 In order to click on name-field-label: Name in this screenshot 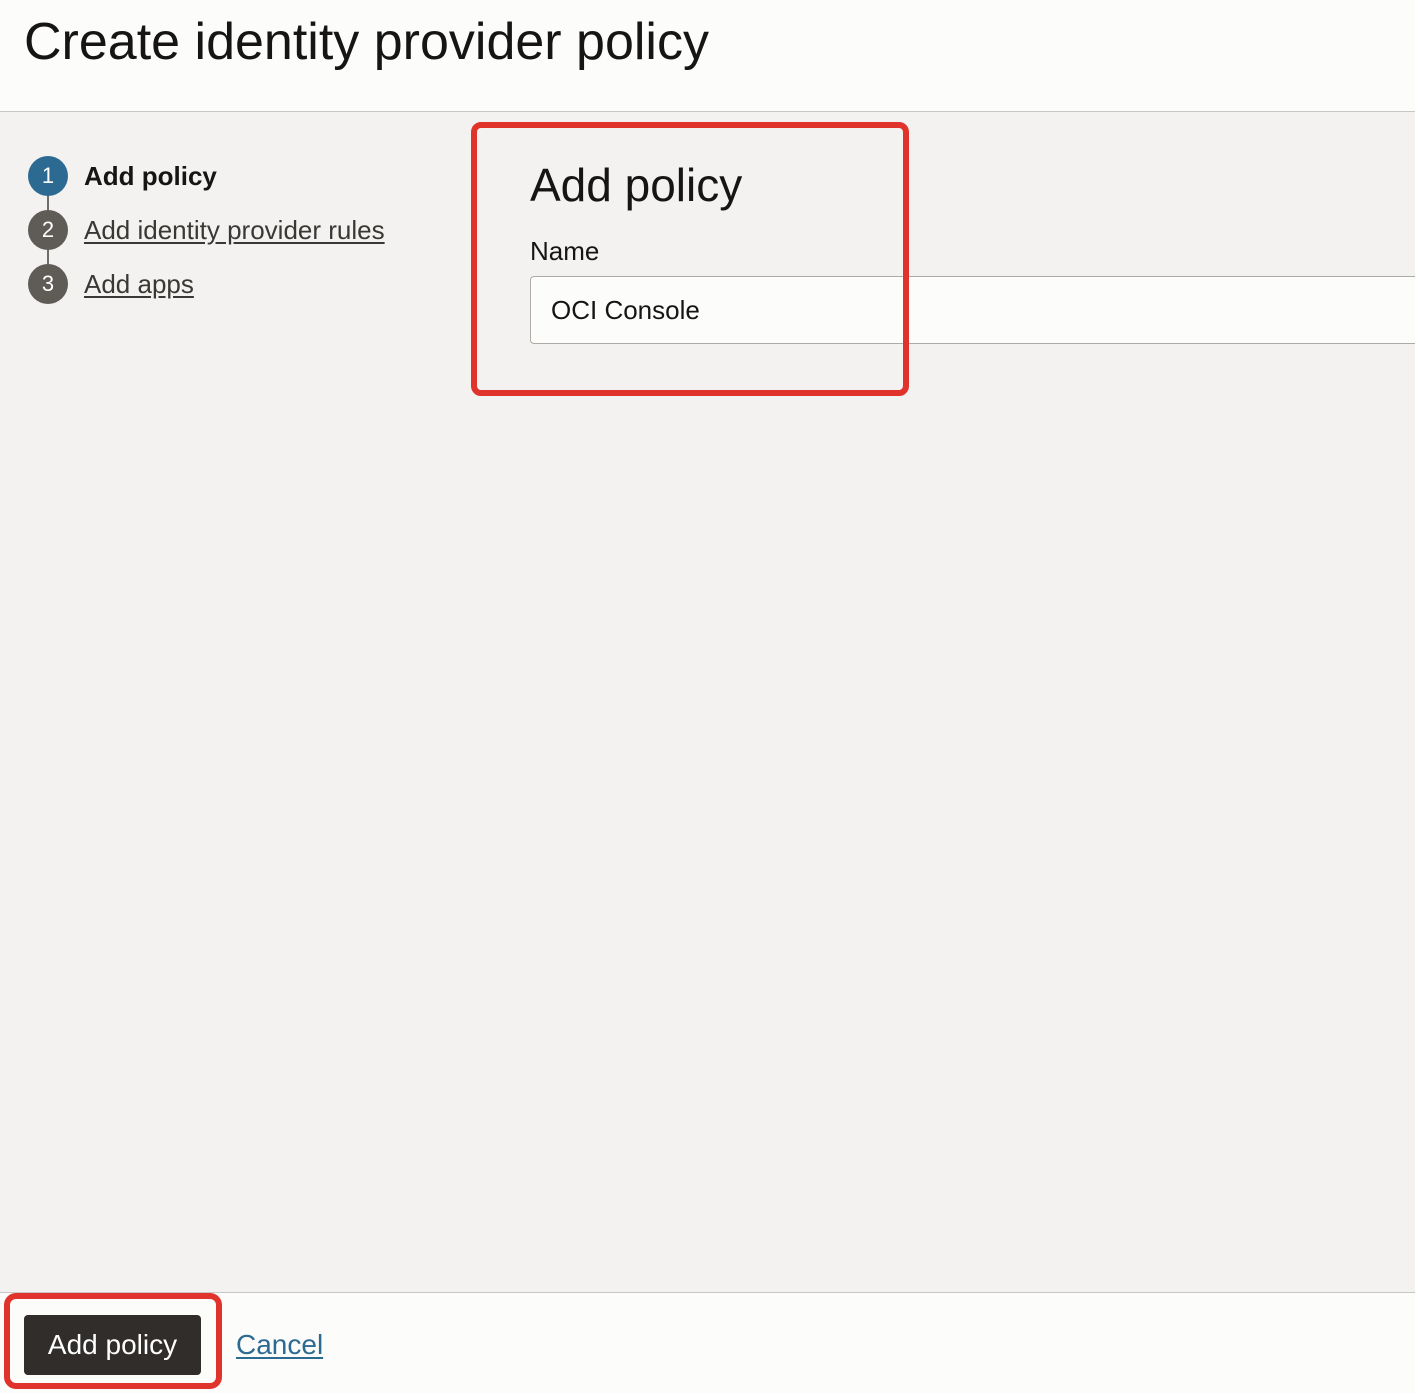, I will do `click(565, 251)`.